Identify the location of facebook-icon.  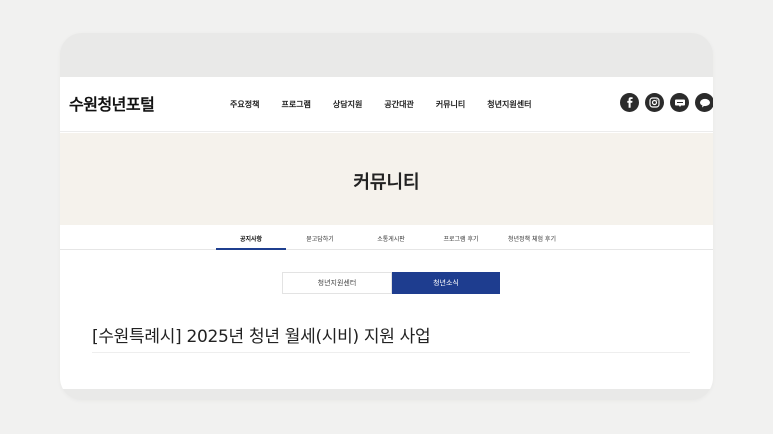
(629, 102).